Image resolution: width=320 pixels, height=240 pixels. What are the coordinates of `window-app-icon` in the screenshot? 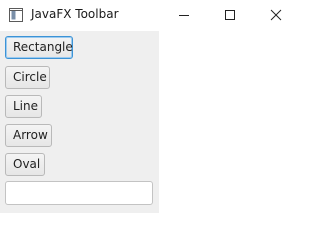 It's located at (16, 14).